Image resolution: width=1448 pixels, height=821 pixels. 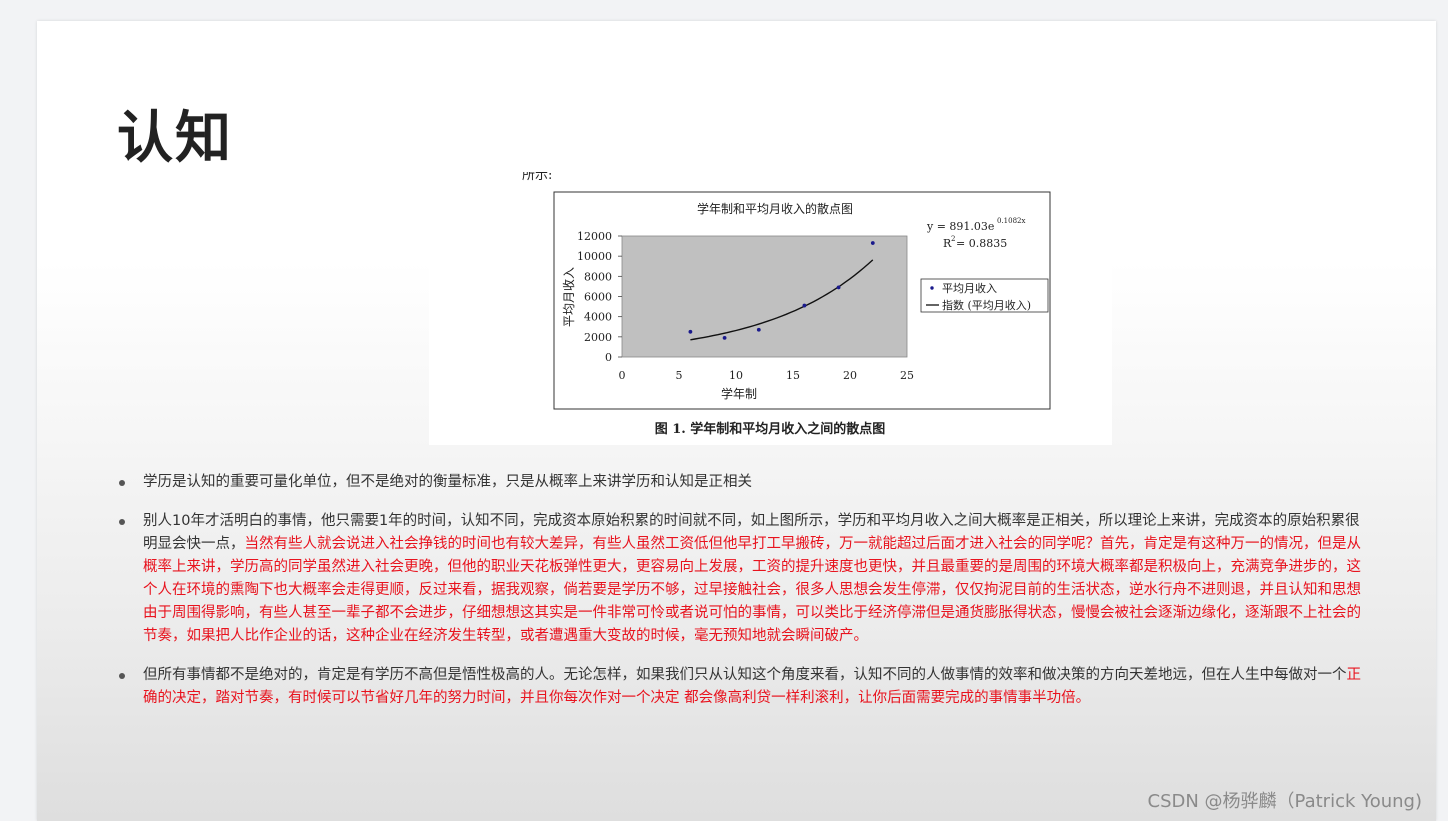 I want to click on x-tick-label: 5, so click(x=679, y=375).